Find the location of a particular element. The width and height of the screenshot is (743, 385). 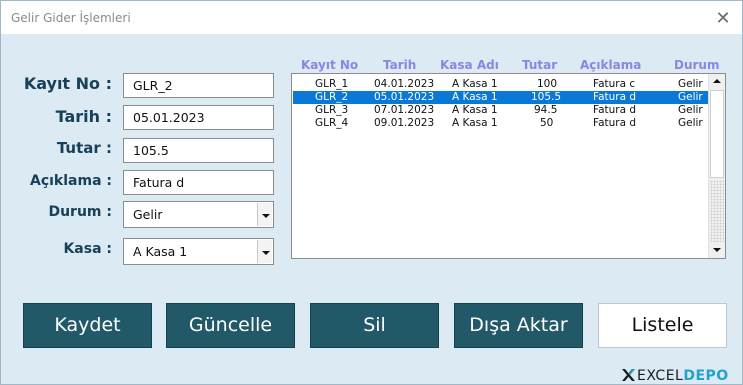

cell-tutar: 94.5 is located at coordinates (546, 110).